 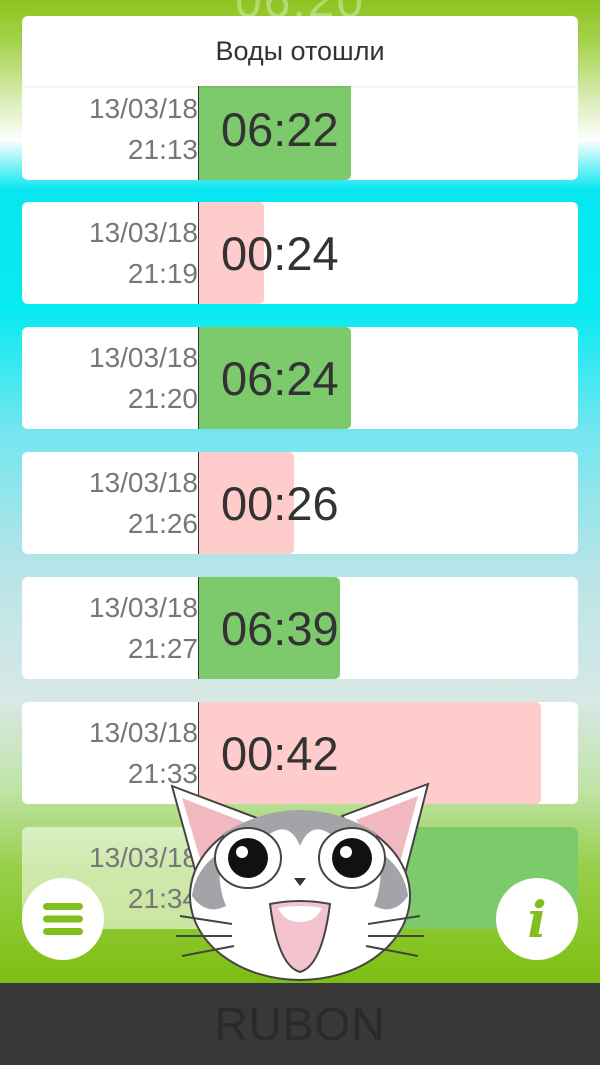 What do you see at coordinates (300, 51) in the screenshot?
I see `page-title: Воды отошли` at bounding box center [300, 51].